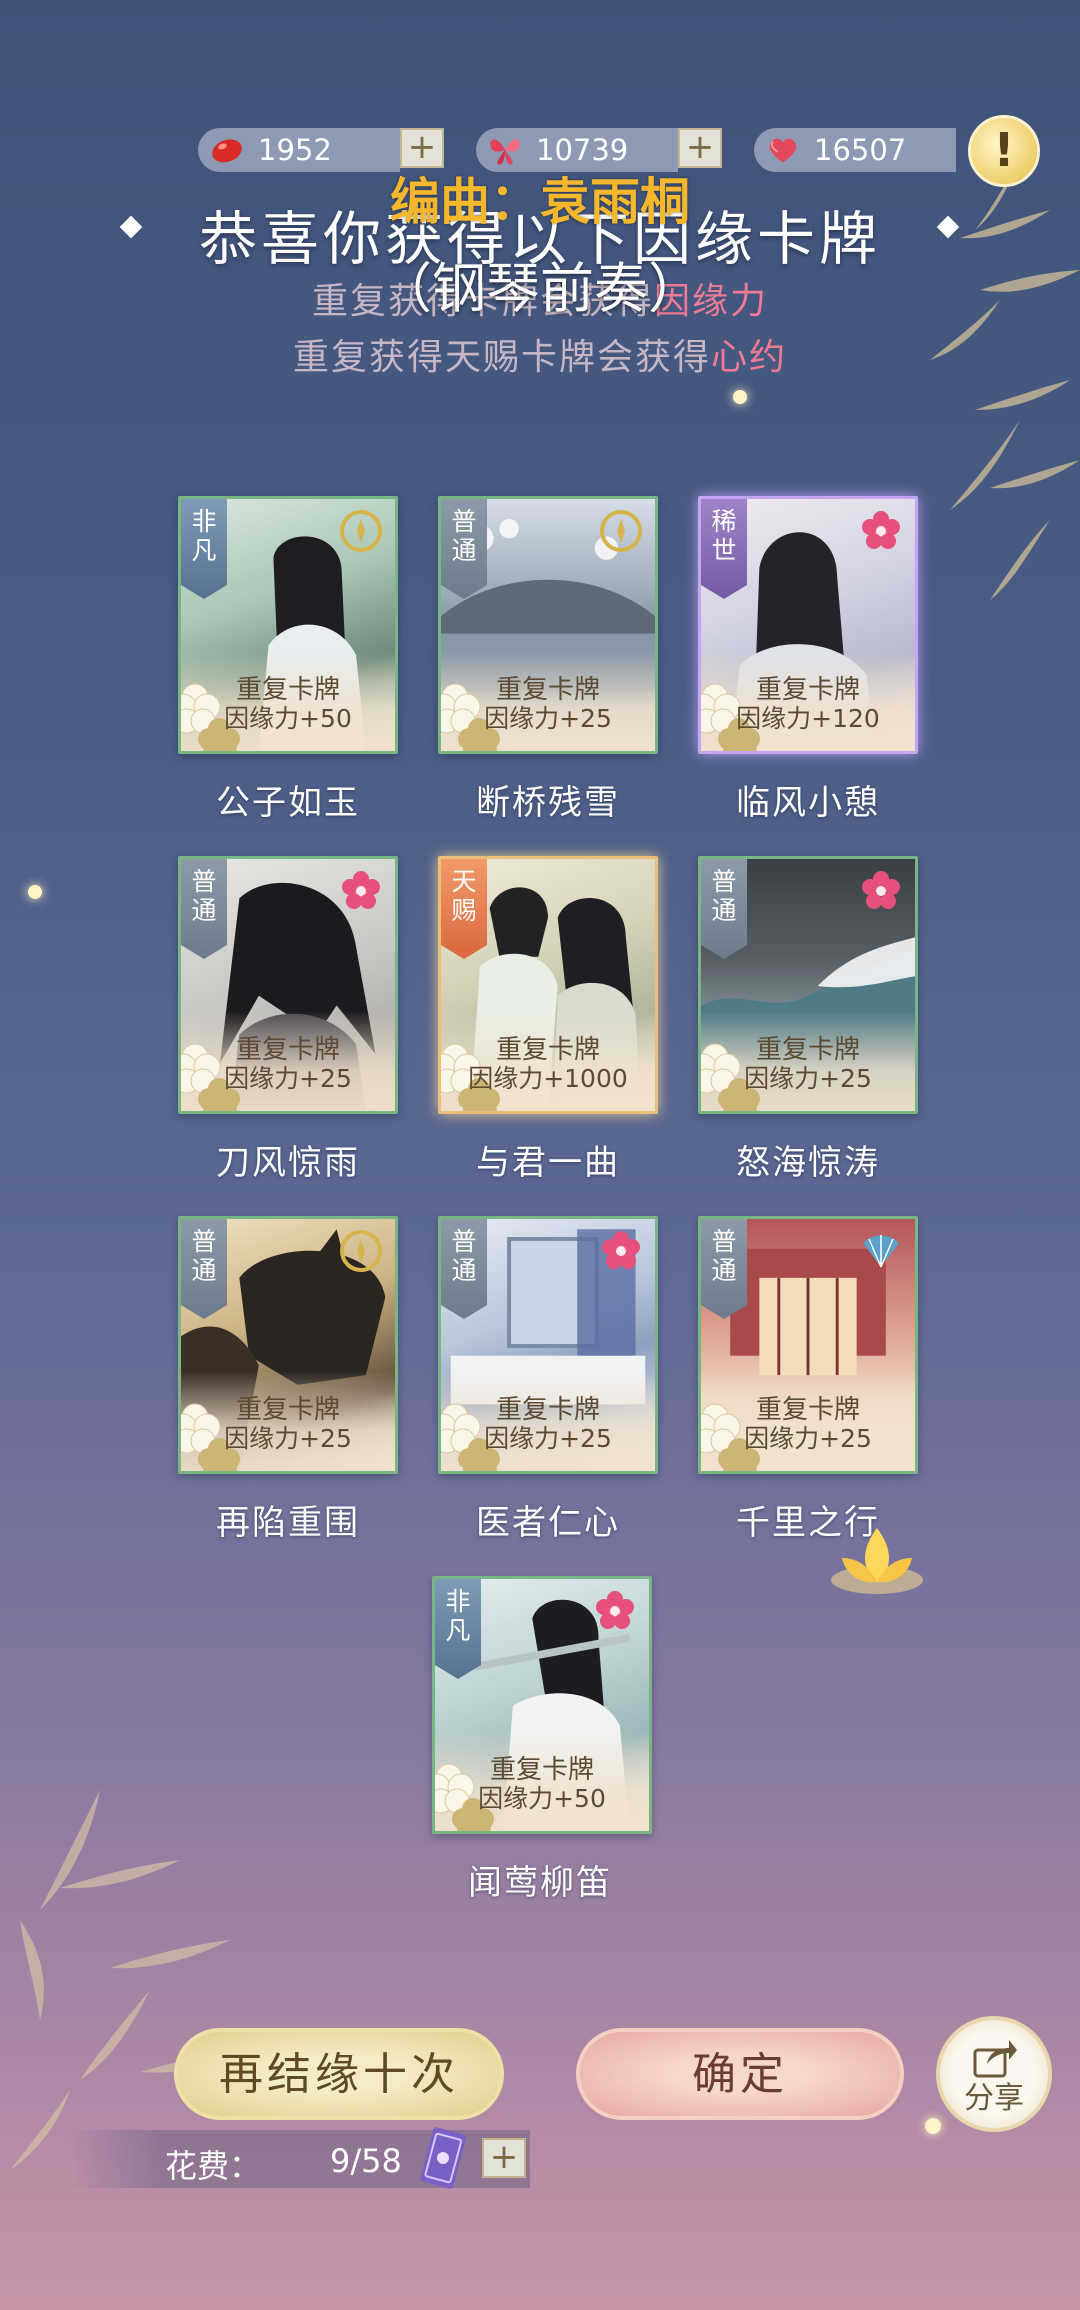 The width and height of the screenshot is (1080, 2310). What do you see at coordinates (464, 909) in the screenshot?
I see `rarity-ribbon: 天赐` at bounding box center [464, 909].